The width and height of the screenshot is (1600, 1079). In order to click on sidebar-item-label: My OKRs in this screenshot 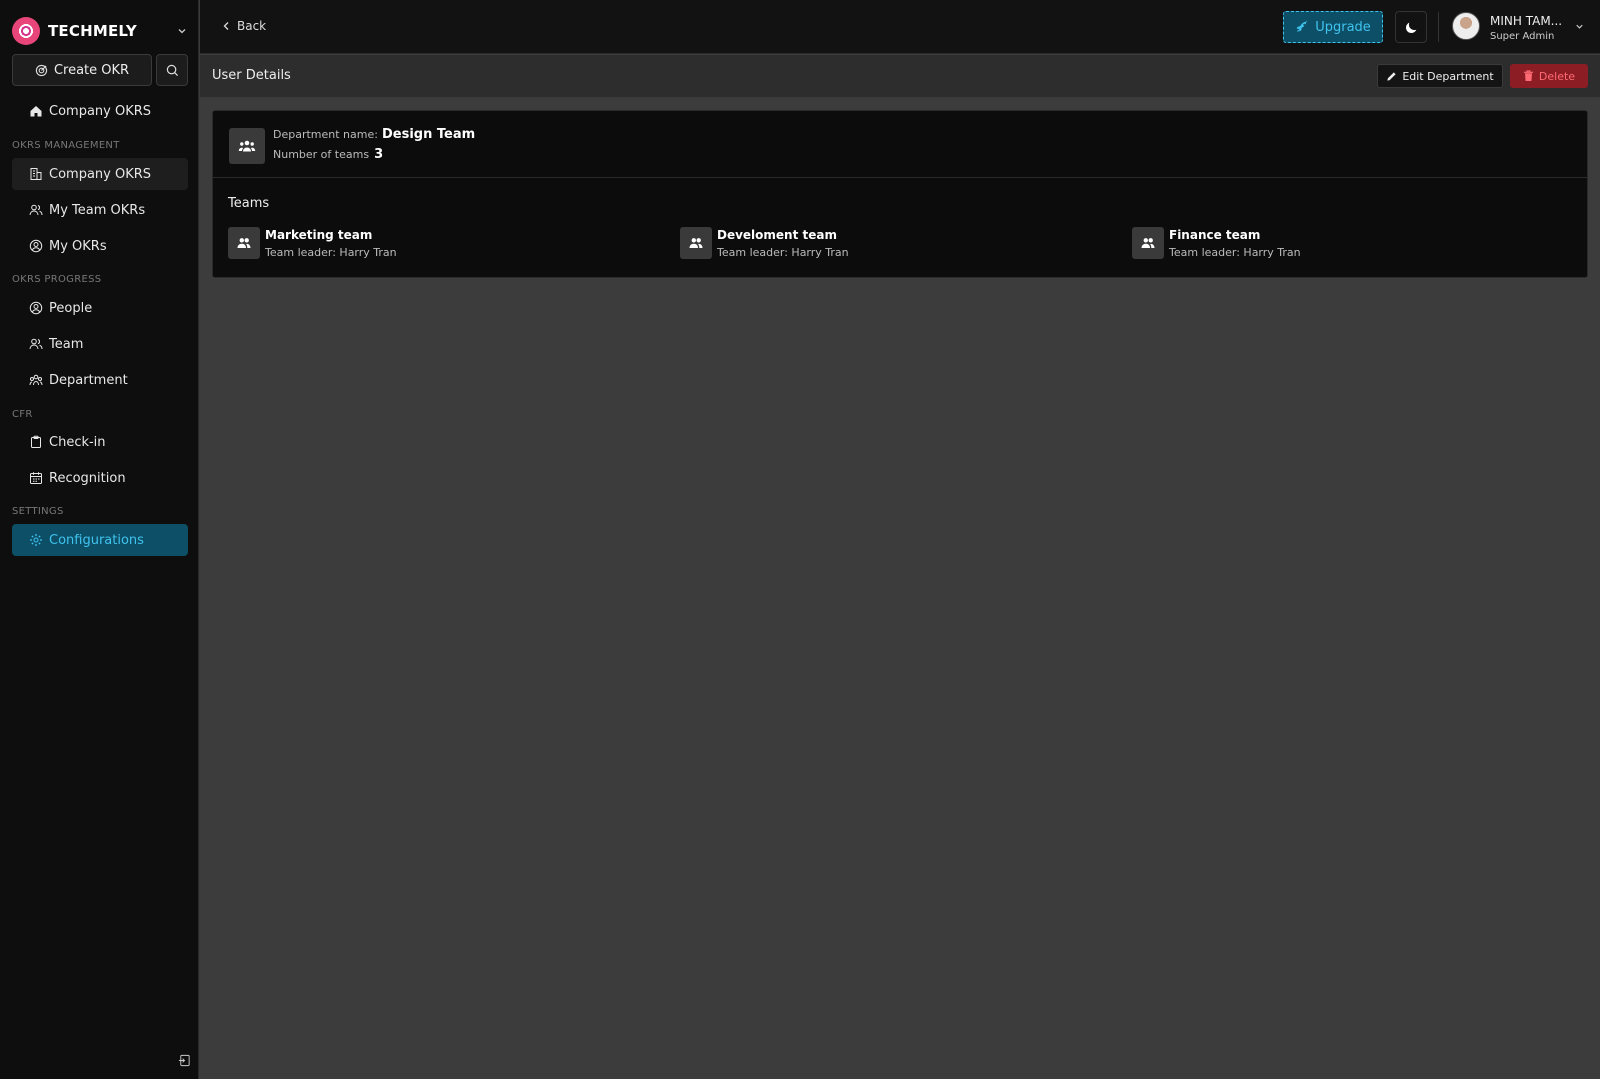, I will do `click(78, 246)`.